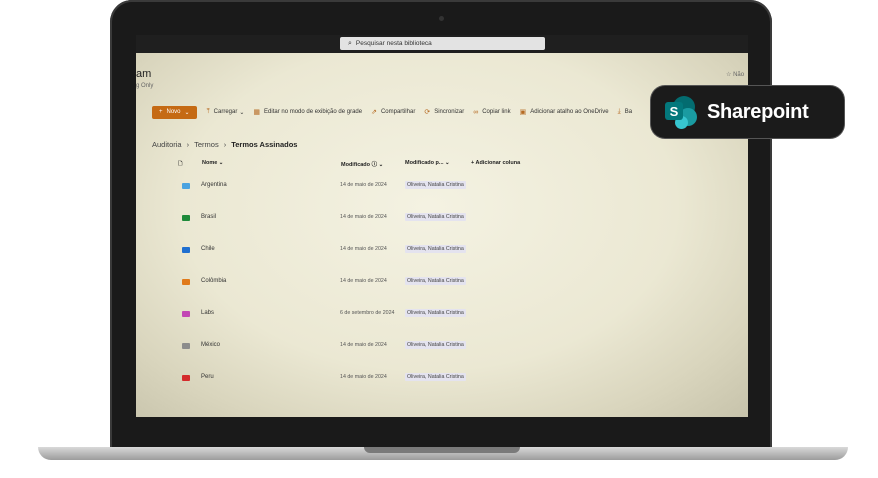 The width and height of the screenshot is (878, 478). What do you see at coordinates (427, 163) in the screenshot?
I see `column-header-modified-by: Modificado p... ⌄` at bounding box center [427, 163].